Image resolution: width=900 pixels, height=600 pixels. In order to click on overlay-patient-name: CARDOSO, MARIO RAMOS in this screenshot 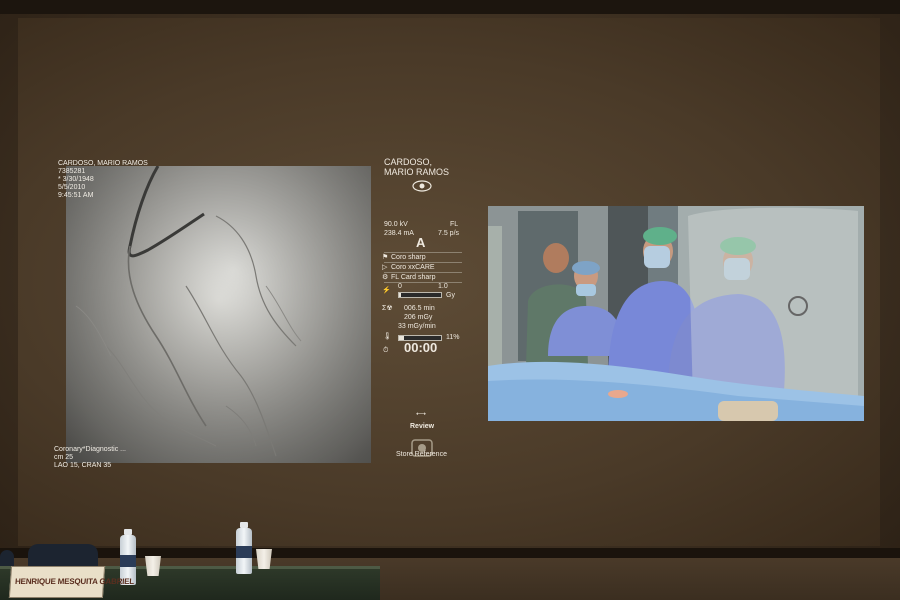, I will do `click(103, 163)`.